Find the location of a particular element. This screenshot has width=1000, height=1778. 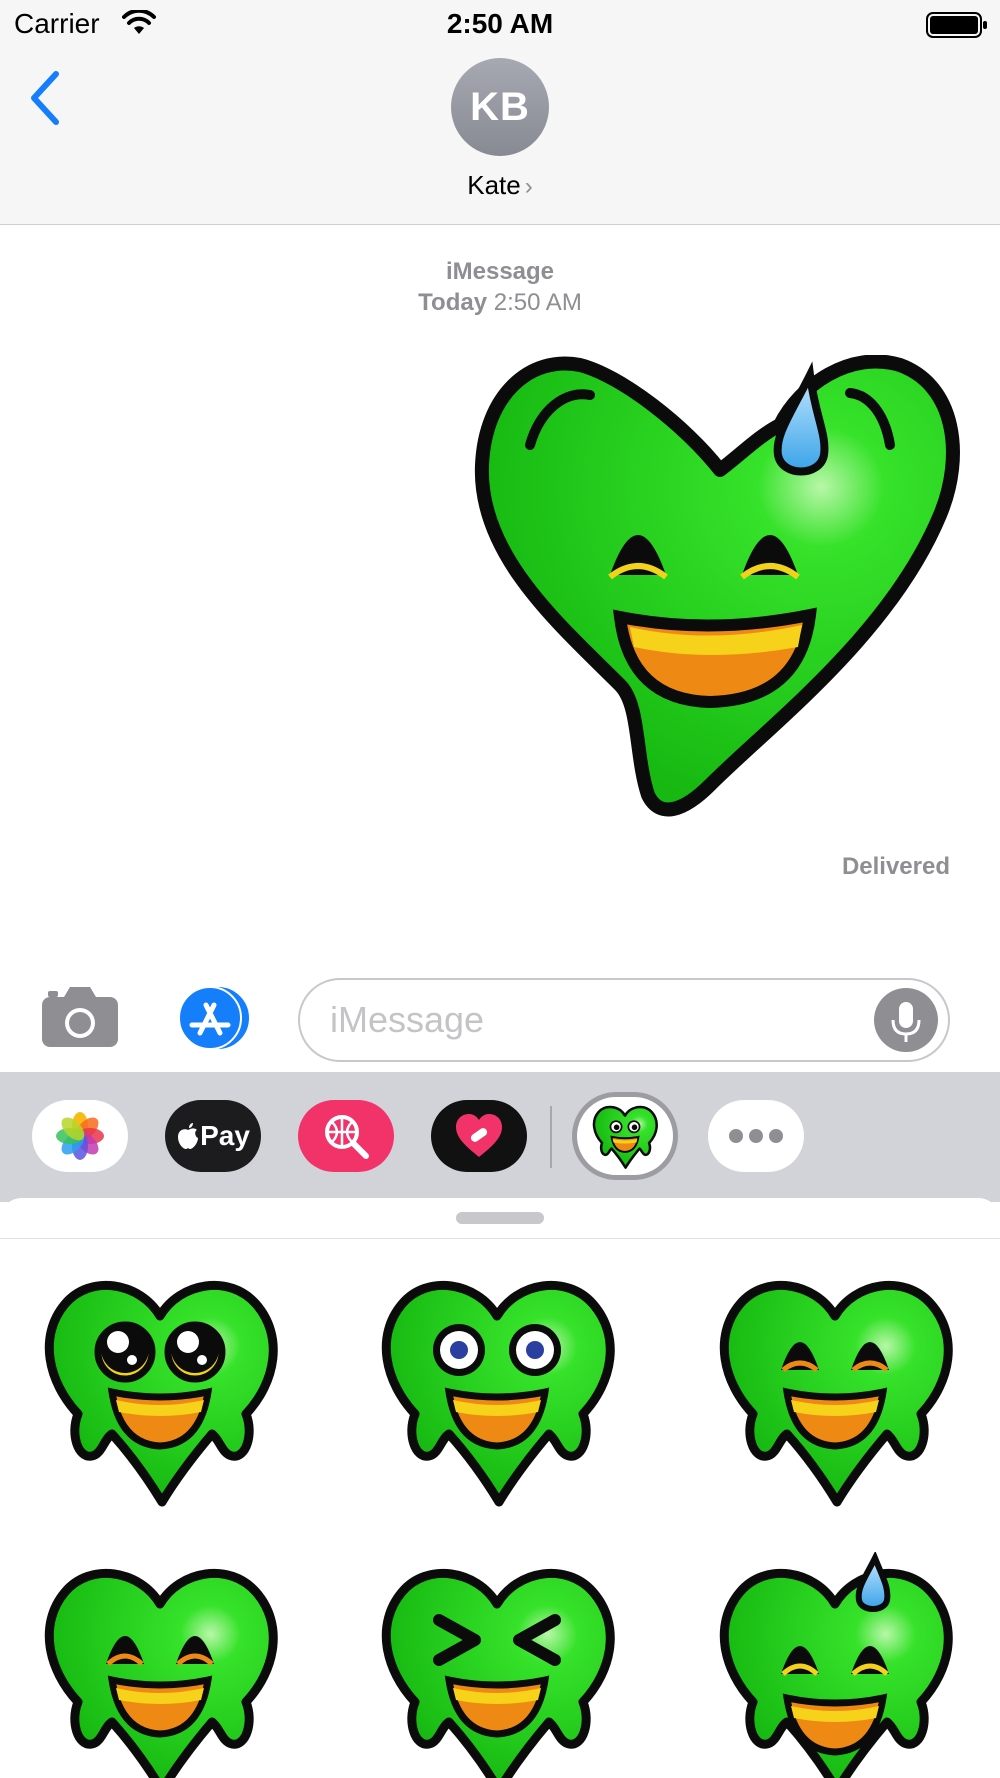

app-store-icon is located at coordinates (213, 1018).